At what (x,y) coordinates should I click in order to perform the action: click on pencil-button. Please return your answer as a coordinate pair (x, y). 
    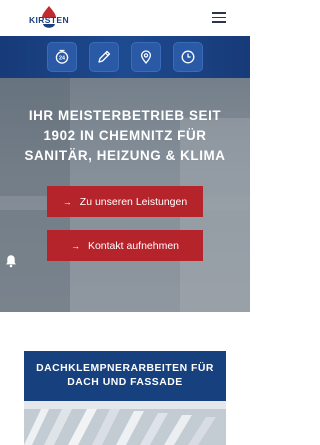
    Looking at the image, I should click on (104, 57).